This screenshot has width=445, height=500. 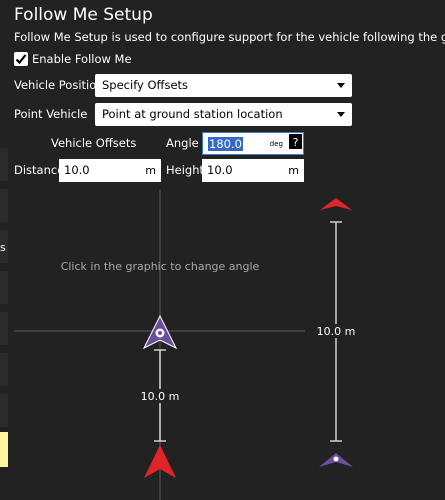 I want to click on graphic-hint: Click in the graphic to change angle, so click(x=160, y=266).